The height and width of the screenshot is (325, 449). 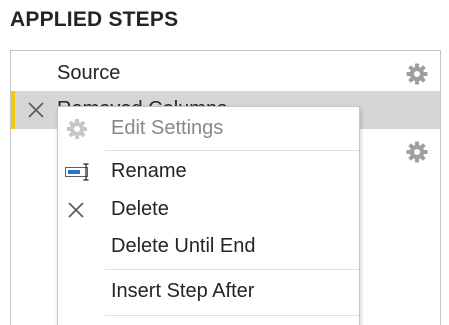 What do you see at coordinates (13, 110) in the screenshot?
I see `selection-accent-bar` at bounding box center [13, 110].